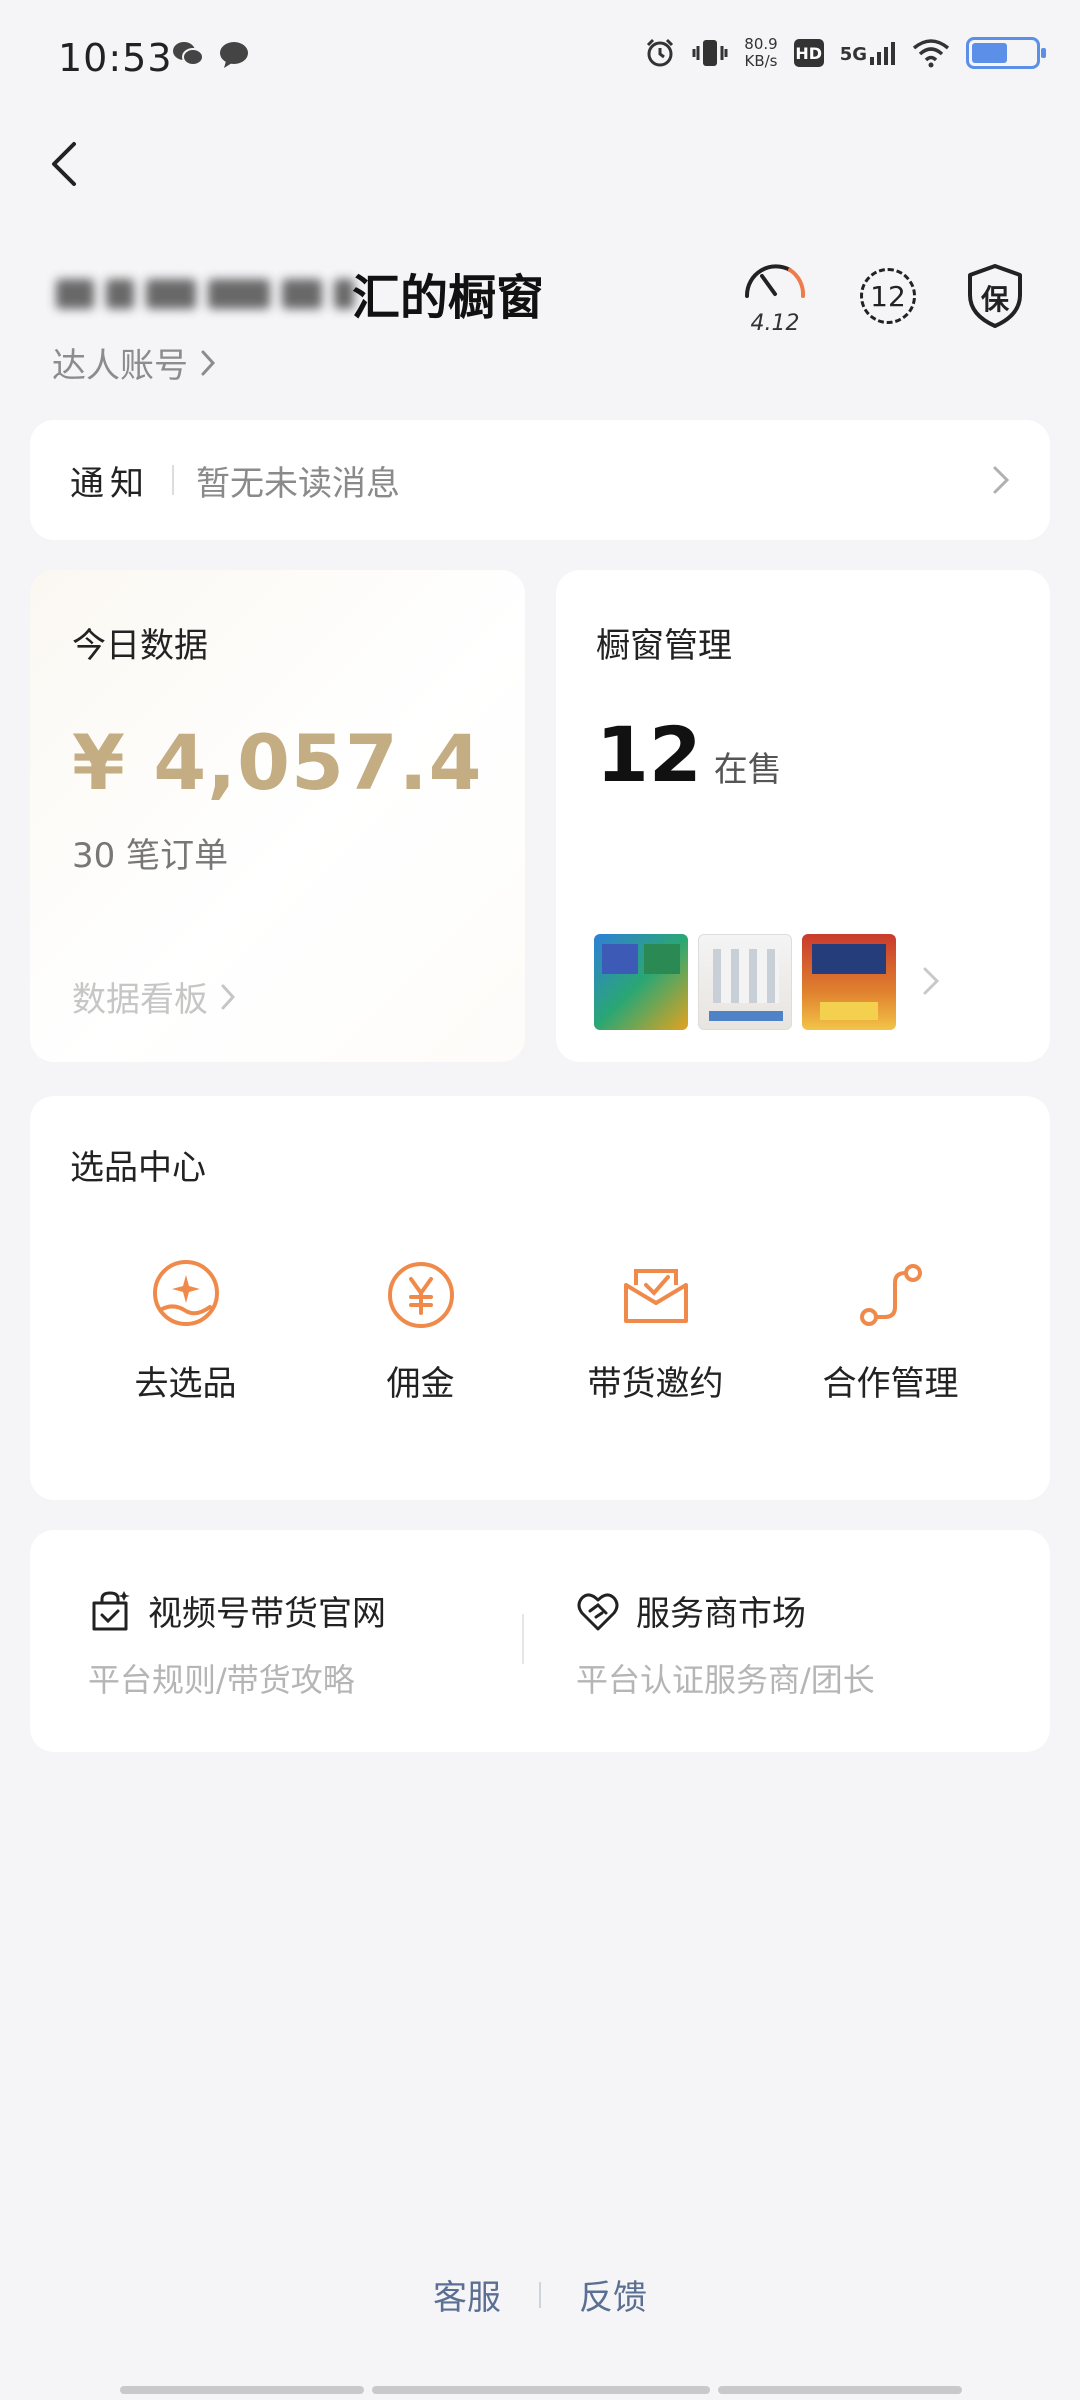 The width and height of the screenshot is (1080, 2400). I want to click on customer-service-link: 客服, so click(467, 2294).